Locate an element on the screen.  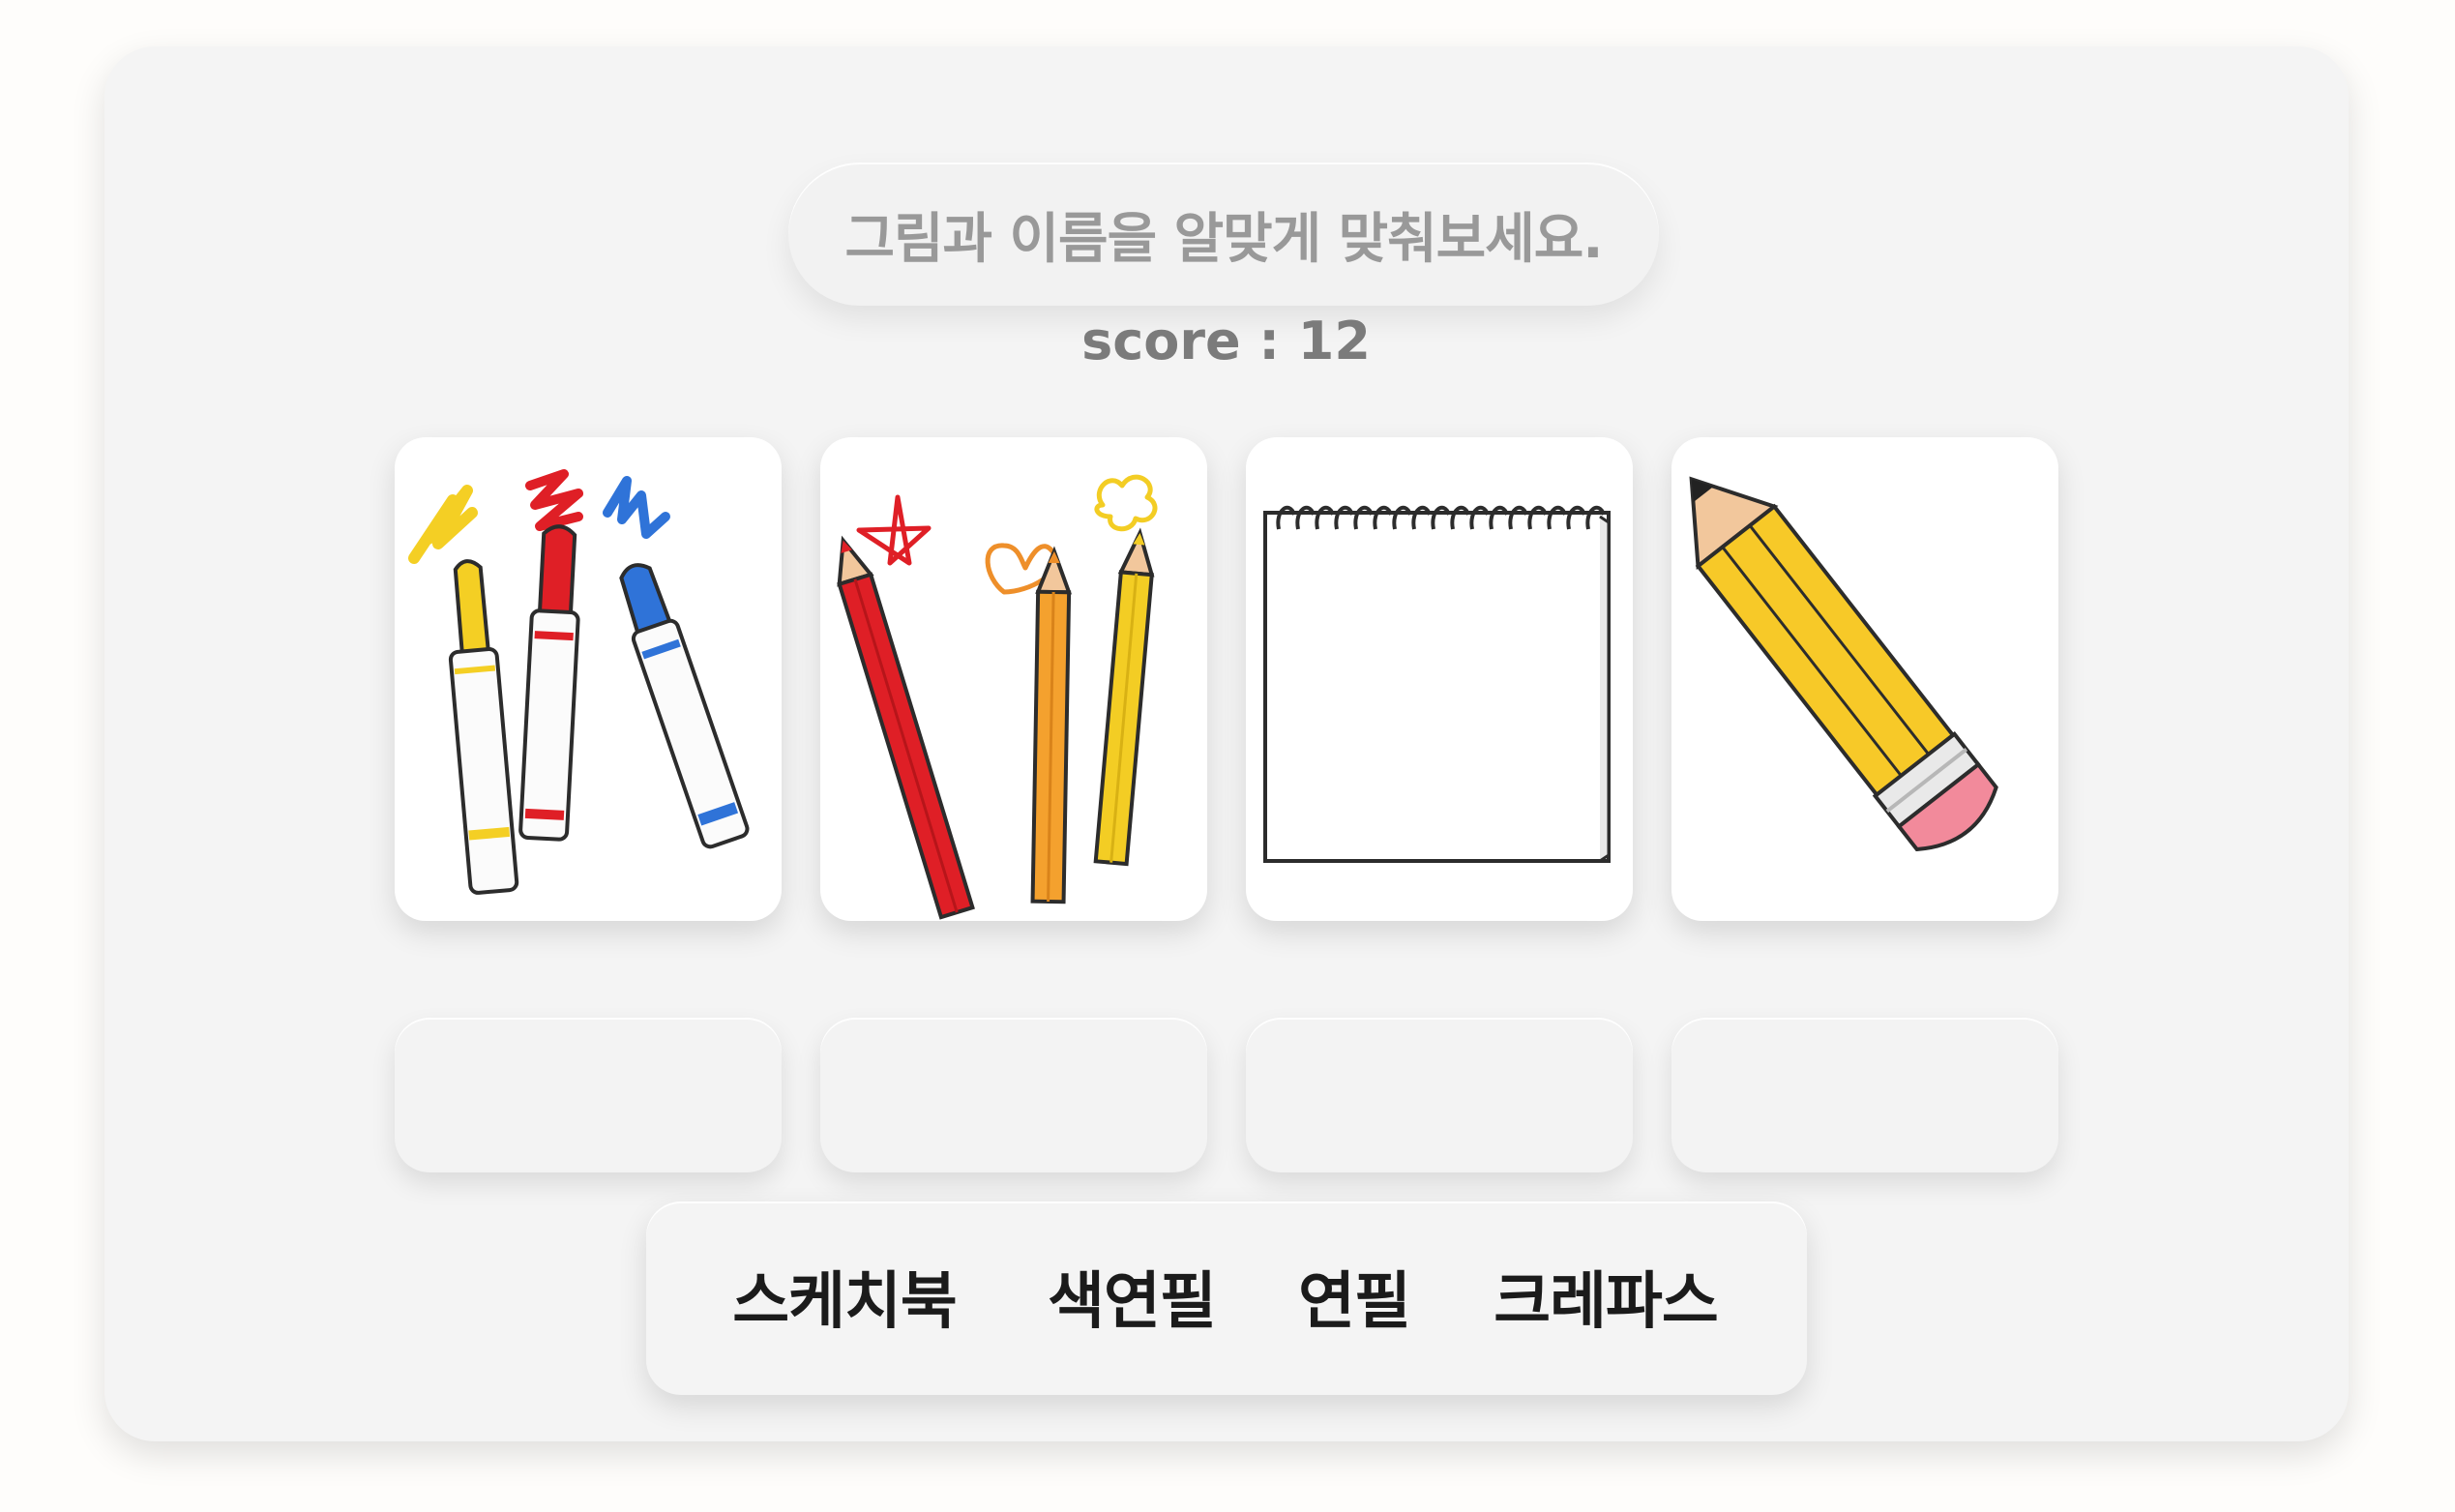
instruction-pill: 그림과 이름을 알맞게 맞춰보세요. is located at coordinates (1223, 235).